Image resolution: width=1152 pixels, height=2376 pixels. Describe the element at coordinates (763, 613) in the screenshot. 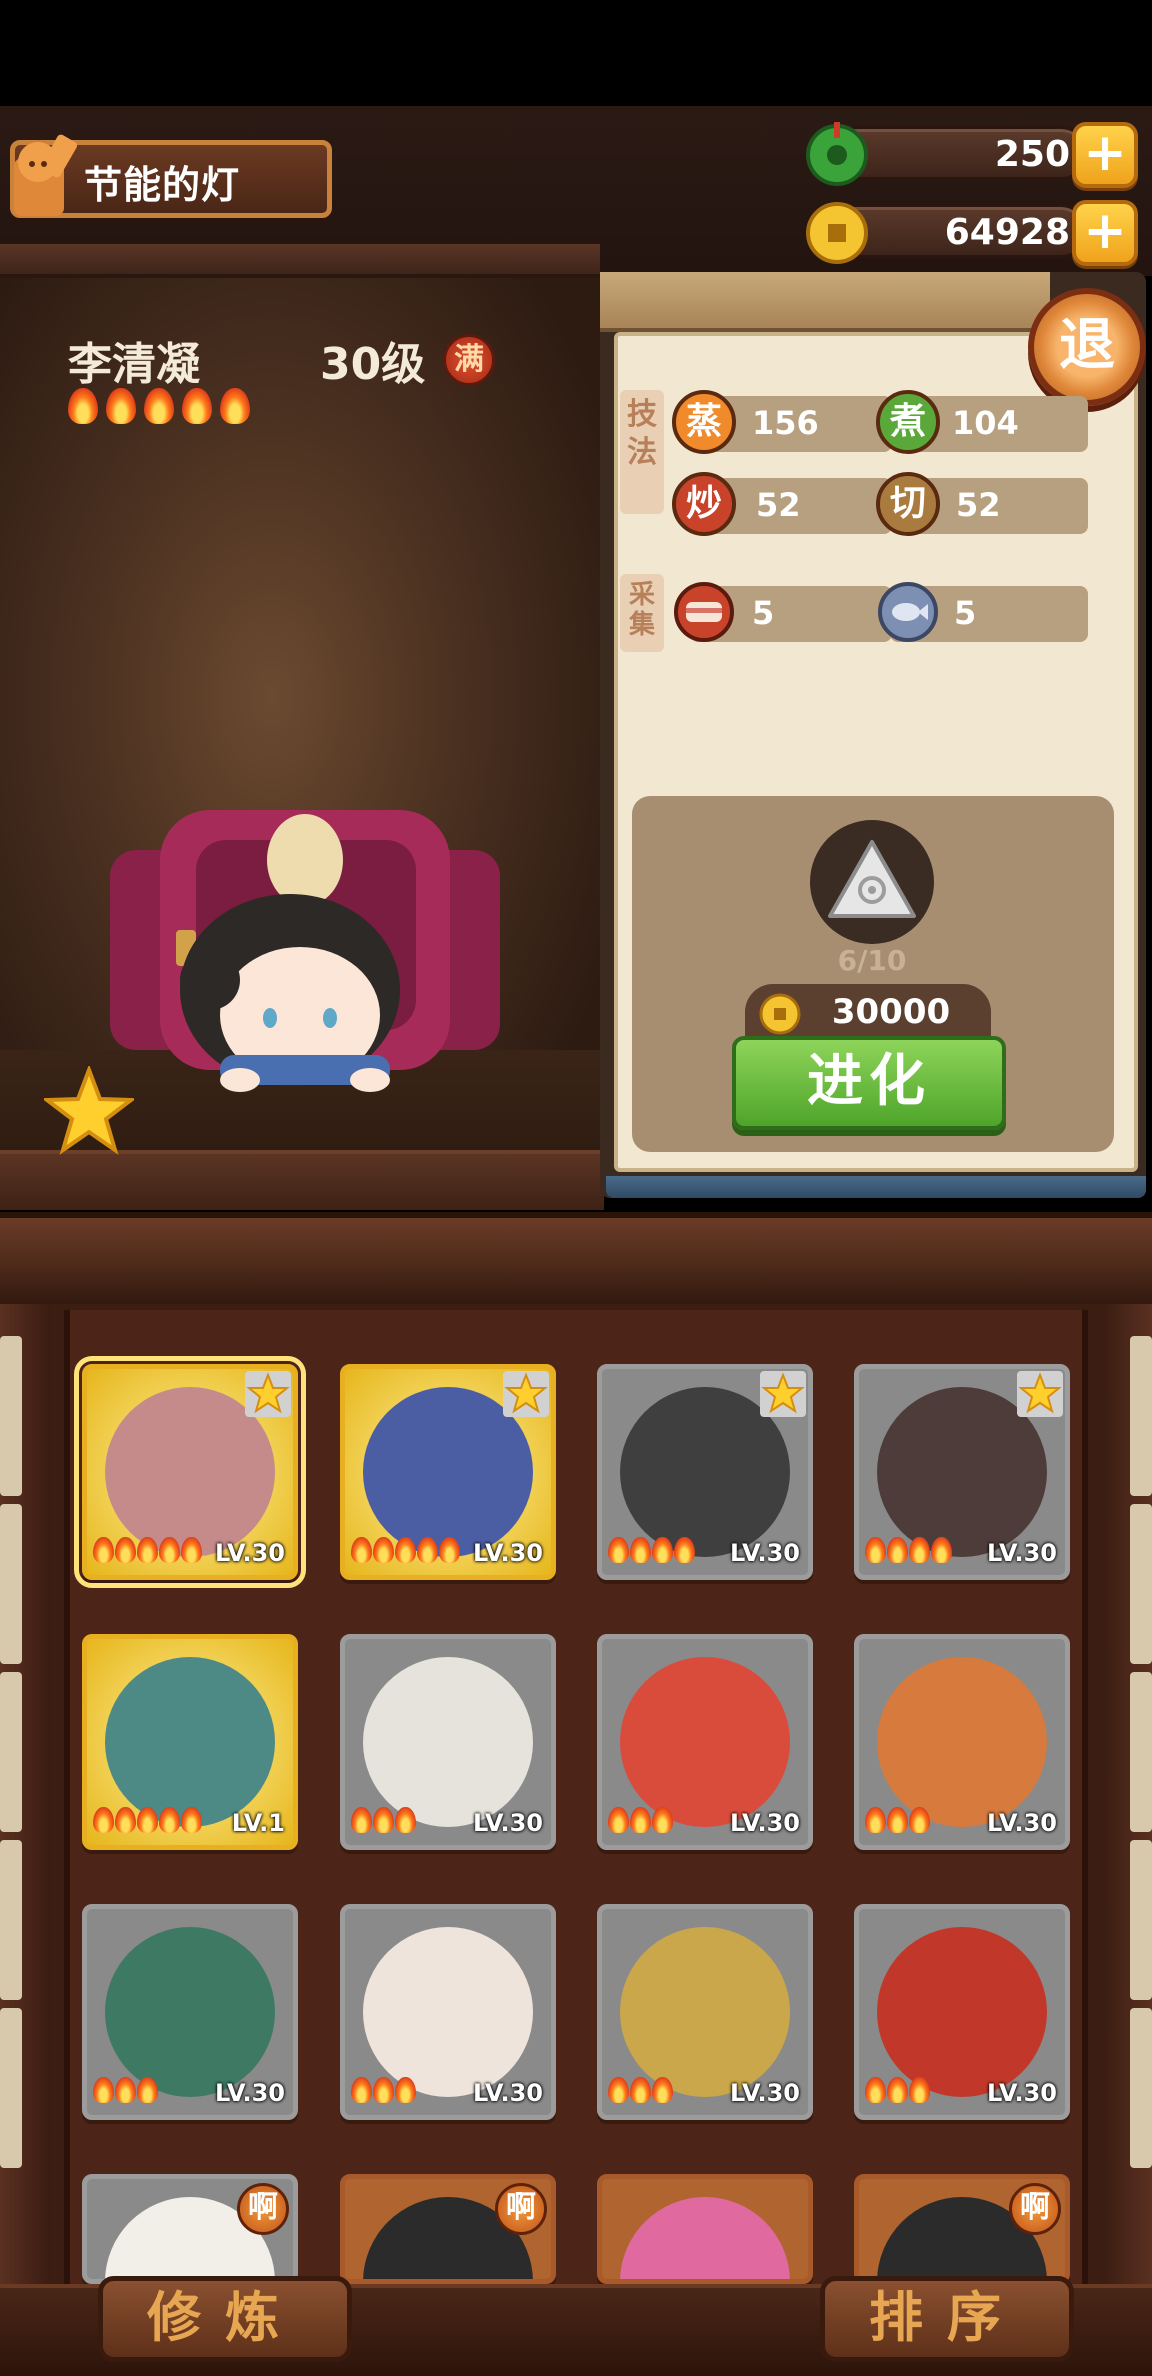

I see `meat-value: 5` at that location.